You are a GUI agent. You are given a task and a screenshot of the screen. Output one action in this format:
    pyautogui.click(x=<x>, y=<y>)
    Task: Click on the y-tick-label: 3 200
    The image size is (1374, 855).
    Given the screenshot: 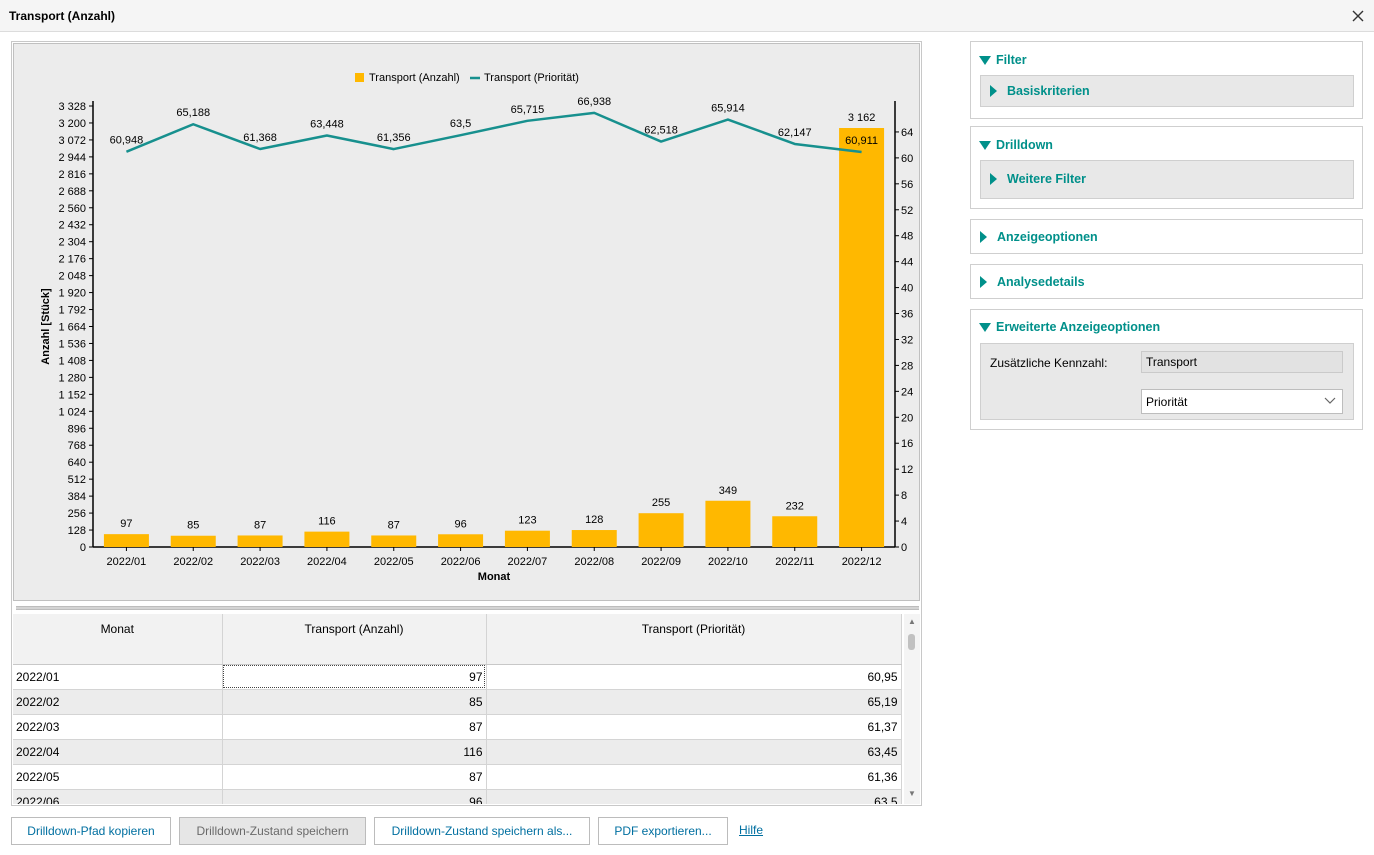 What is the action you would take?
    pyautogui.click(x=72, y=124)
    